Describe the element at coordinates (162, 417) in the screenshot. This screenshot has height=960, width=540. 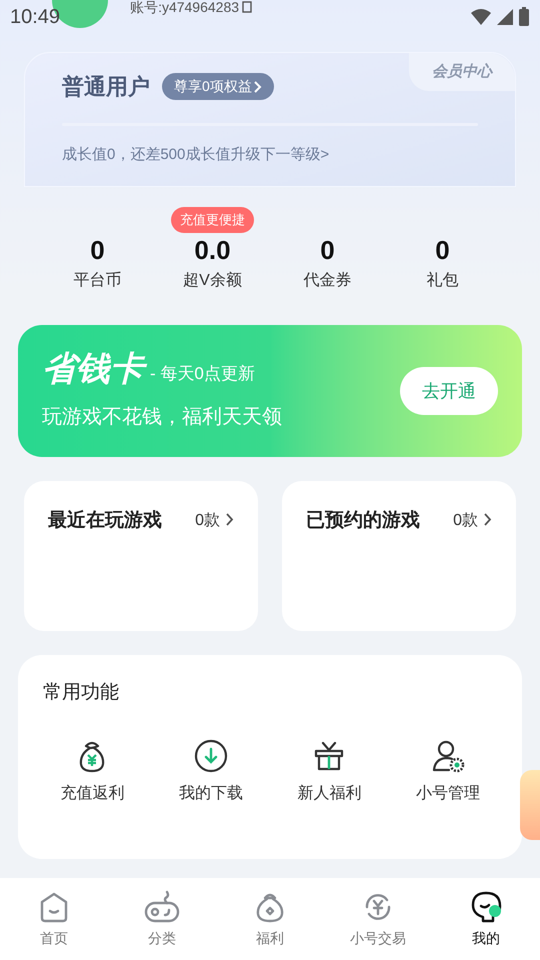
I see `saving-card-slogan: 玩游戏不花钱，福利天天领` at that location.